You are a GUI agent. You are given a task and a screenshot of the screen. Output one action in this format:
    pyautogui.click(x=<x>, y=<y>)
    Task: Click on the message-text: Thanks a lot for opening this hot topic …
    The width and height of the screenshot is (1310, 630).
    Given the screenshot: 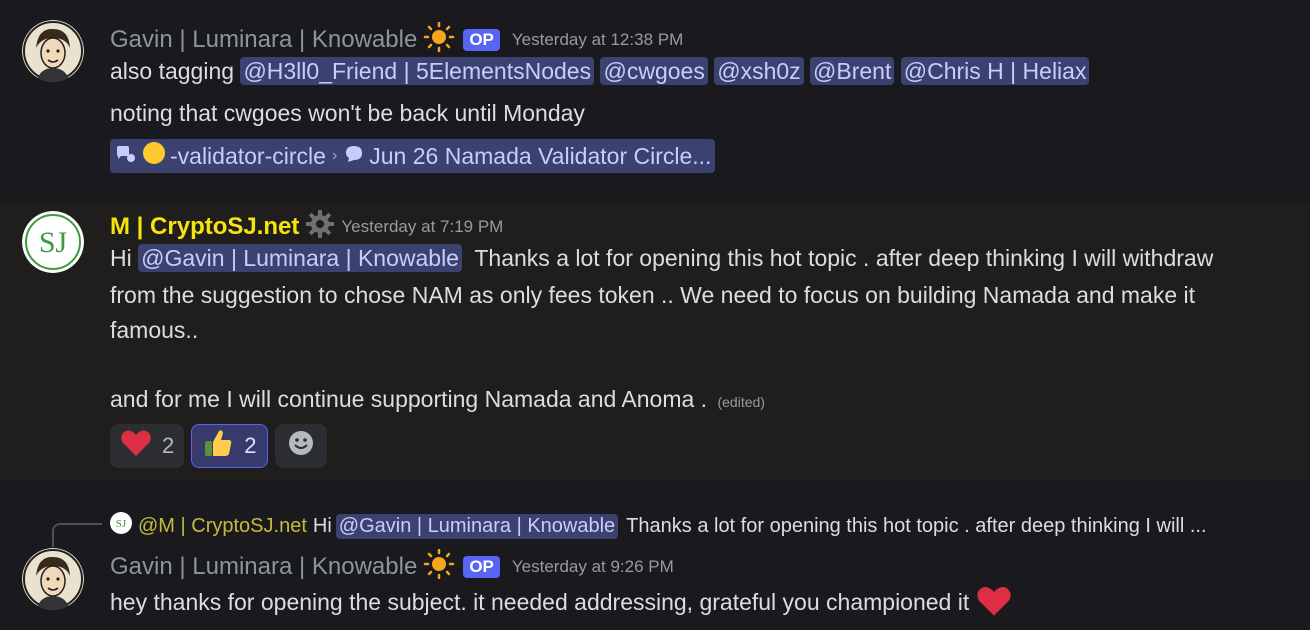 What is the action you would take?
    pyautogui.click(x=844, y=258)
    